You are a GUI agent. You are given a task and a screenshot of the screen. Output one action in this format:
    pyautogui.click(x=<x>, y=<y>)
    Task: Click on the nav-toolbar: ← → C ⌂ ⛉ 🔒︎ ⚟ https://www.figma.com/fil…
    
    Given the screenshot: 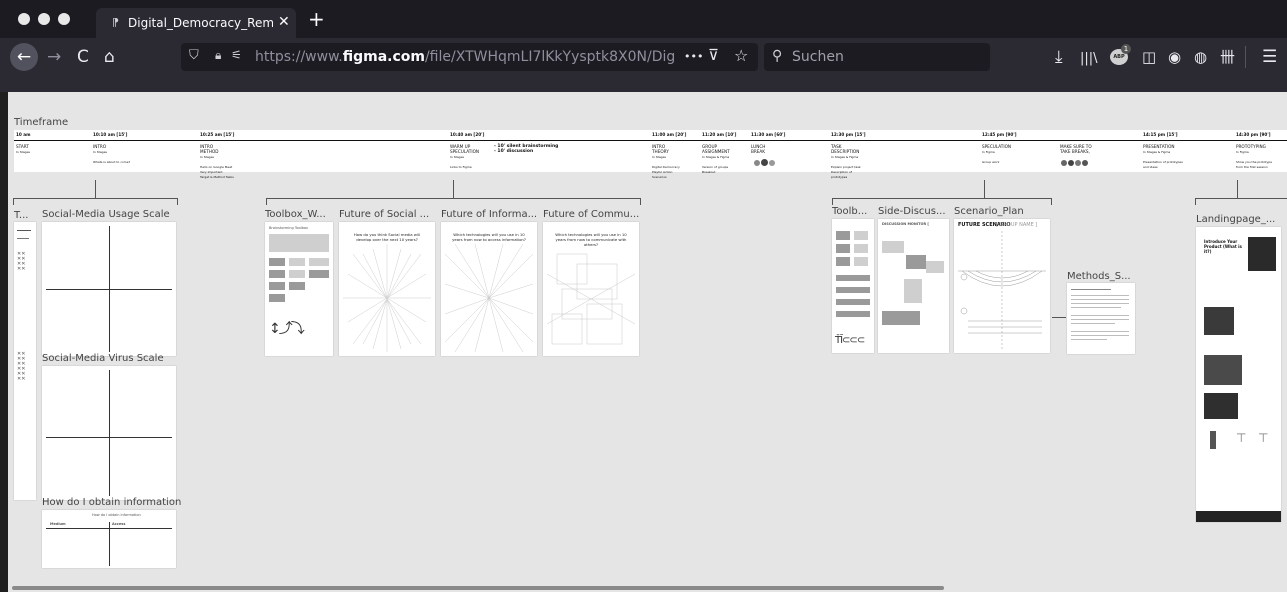 What is the action you would take?
    pyautogui.click(x=643, y=57)
    